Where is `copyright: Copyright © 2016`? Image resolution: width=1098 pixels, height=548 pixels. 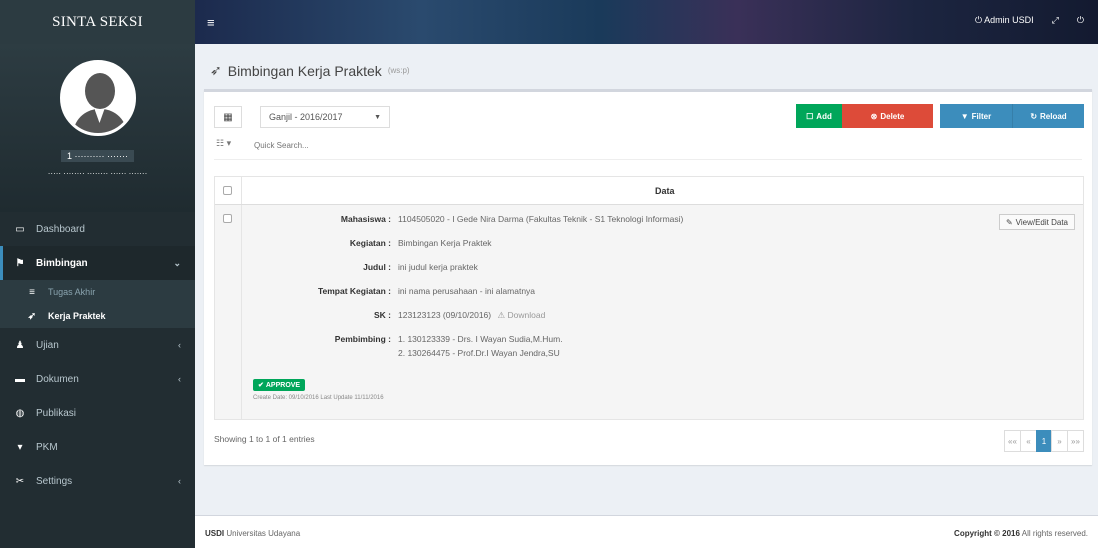 copyright: Copyright © 2016 is located at coordinates (987, 533).